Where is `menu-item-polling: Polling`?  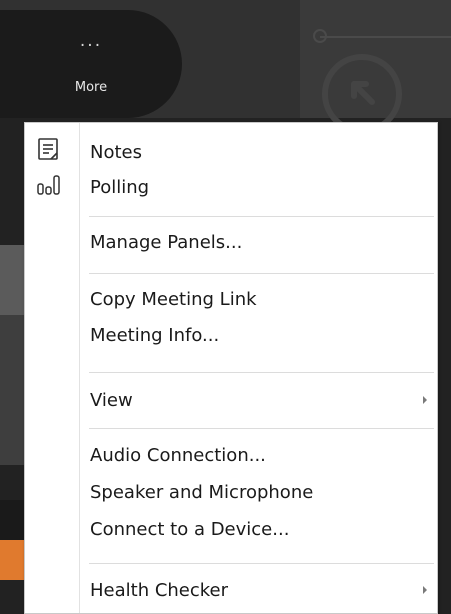
menu-item-polling: Polling is located at coordinates (258, 187).